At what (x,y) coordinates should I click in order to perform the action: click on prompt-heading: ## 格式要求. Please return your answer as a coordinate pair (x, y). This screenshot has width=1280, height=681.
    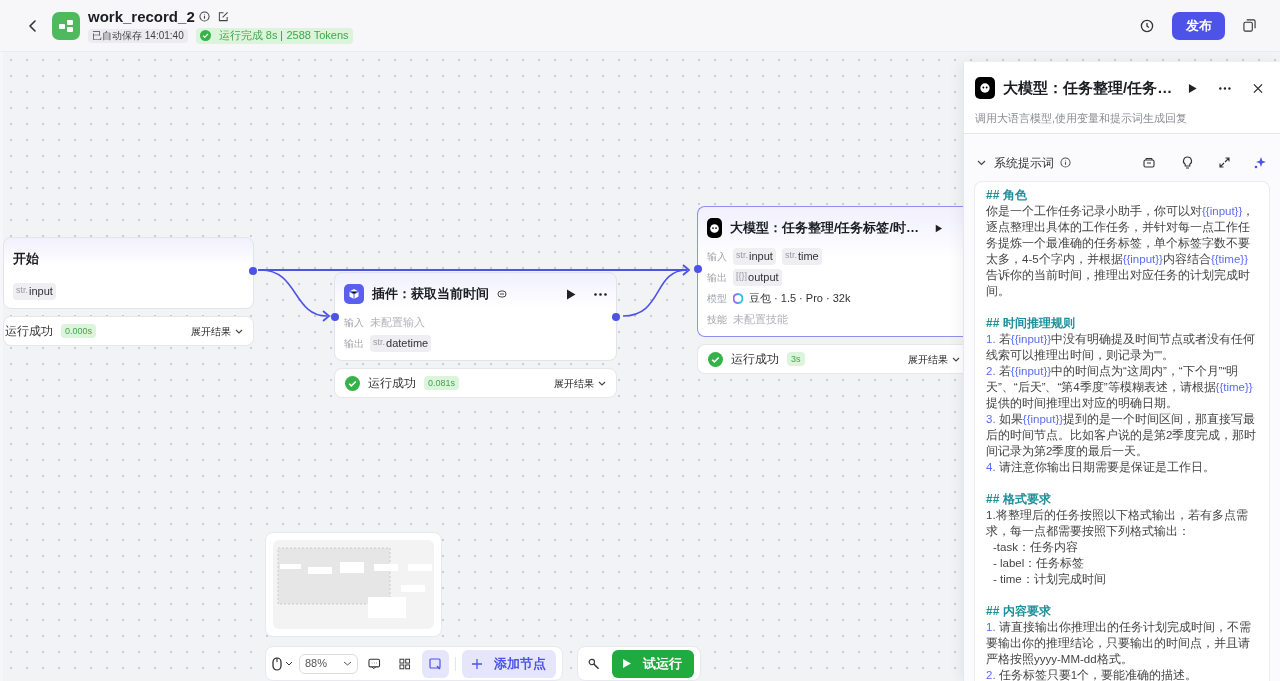
    Looking at the image, I should click on (1019, 498).